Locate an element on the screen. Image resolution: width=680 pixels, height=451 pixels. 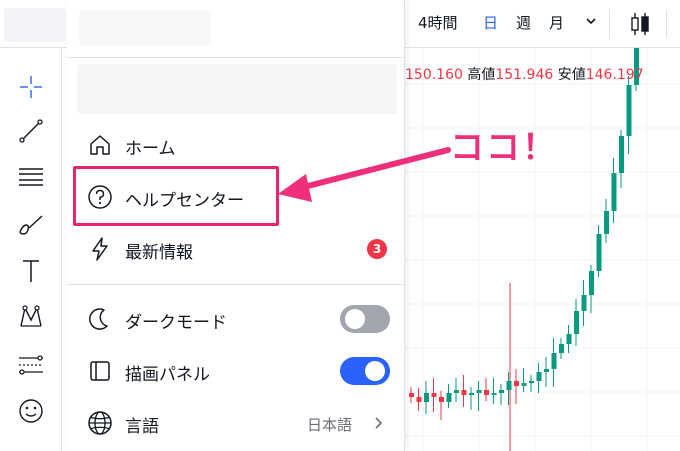
interval-week-button: 週 is located at coordinates (523, 22).